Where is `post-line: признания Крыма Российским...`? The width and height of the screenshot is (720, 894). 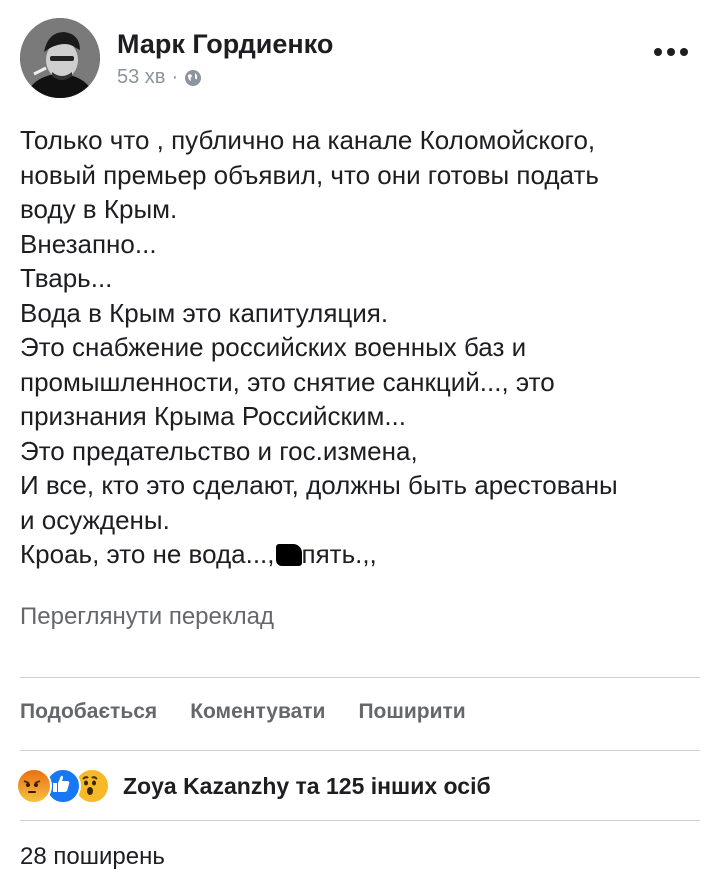 post-line: признания Крыма Российским... is located at coordinates (213, 416).